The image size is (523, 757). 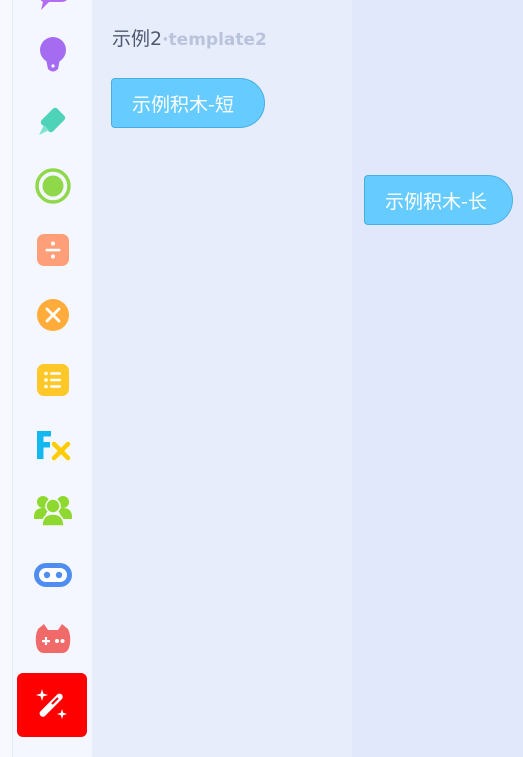 I want to click on flyout-title: 示例2·template2, so click(x=189, y=37).